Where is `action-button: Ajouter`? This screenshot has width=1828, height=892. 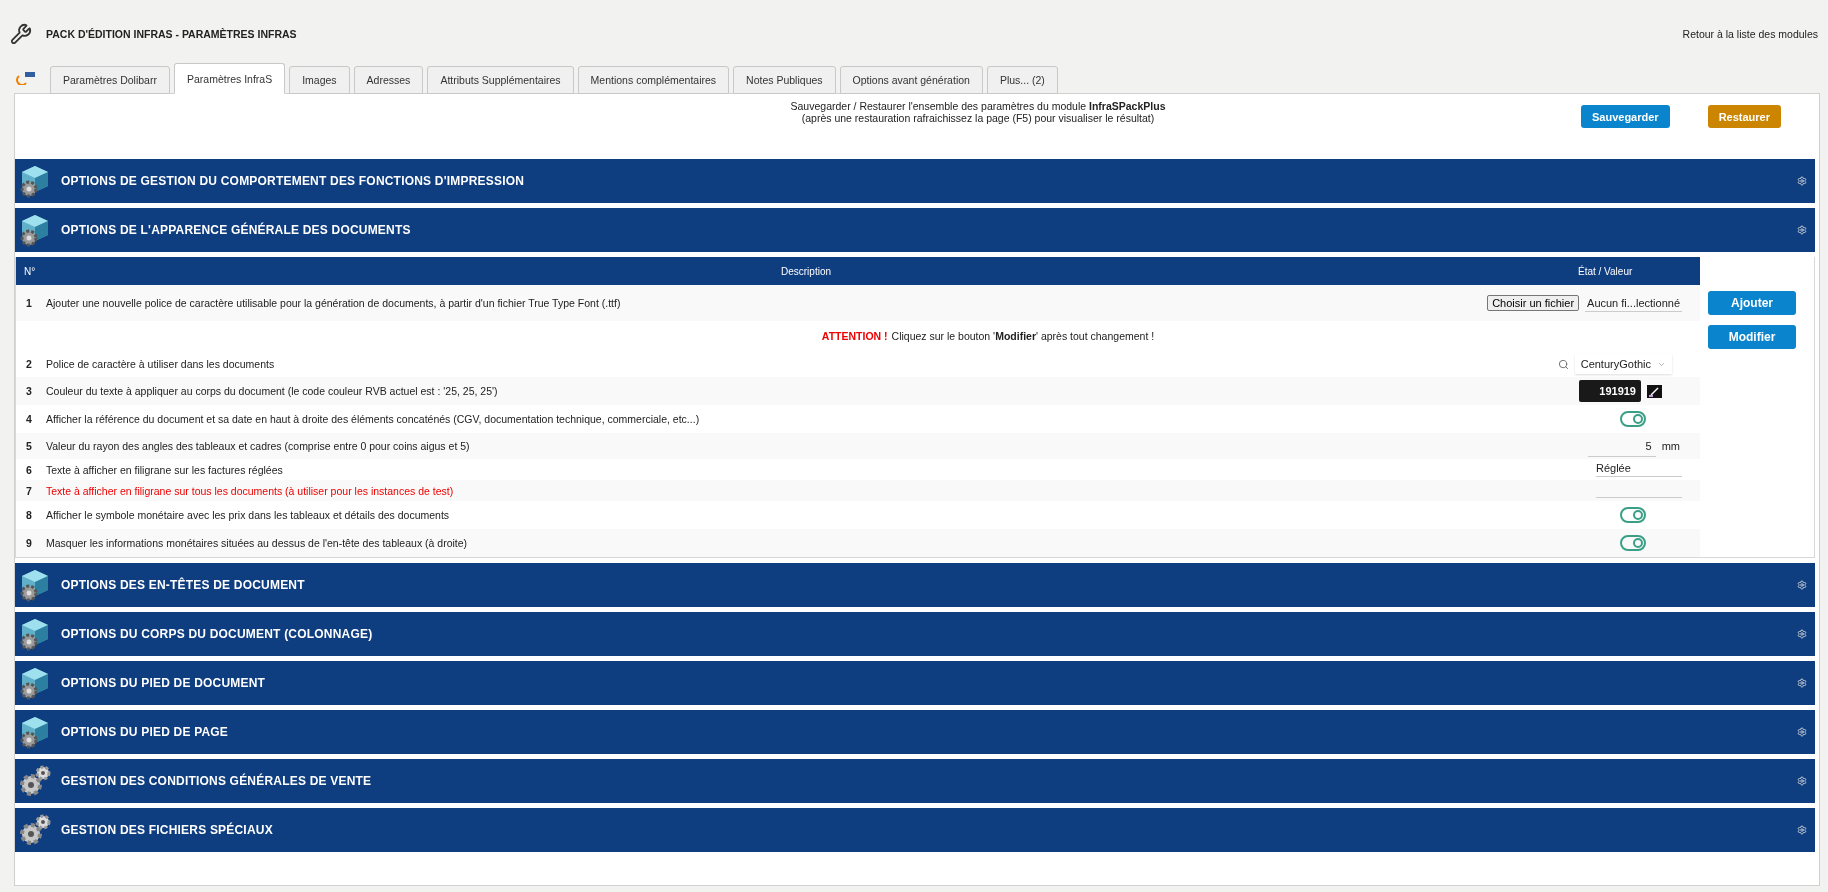 action-button: Ajouter is located at coordinates (1752, 303).